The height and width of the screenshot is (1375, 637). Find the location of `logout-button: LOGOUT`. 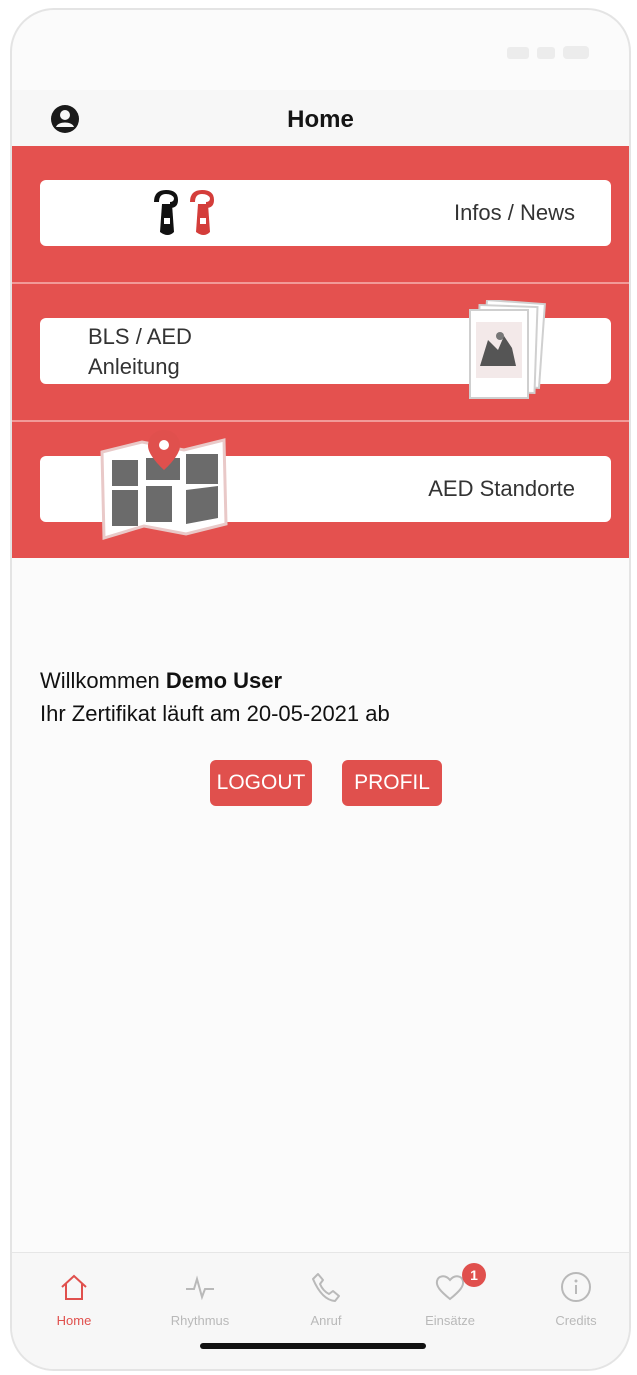

logout-button: LOGOUT is located at coordinates (261, 783).